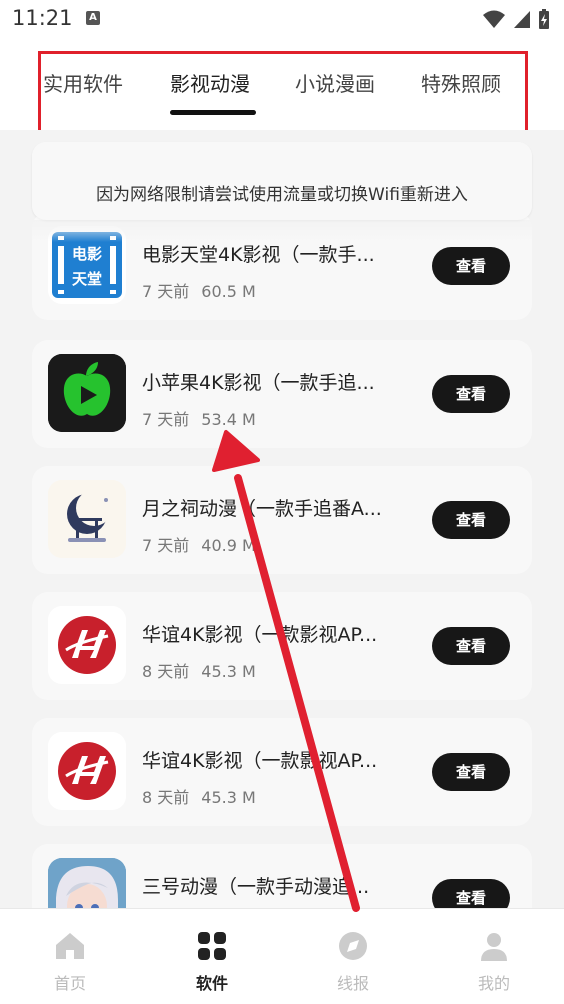 The height and width of the screenshot is (1004, 564). What do you see at coordinates (494, 961) in the screenshot?
I see `nav-profile: 我的` at bounding box center [494, 961].